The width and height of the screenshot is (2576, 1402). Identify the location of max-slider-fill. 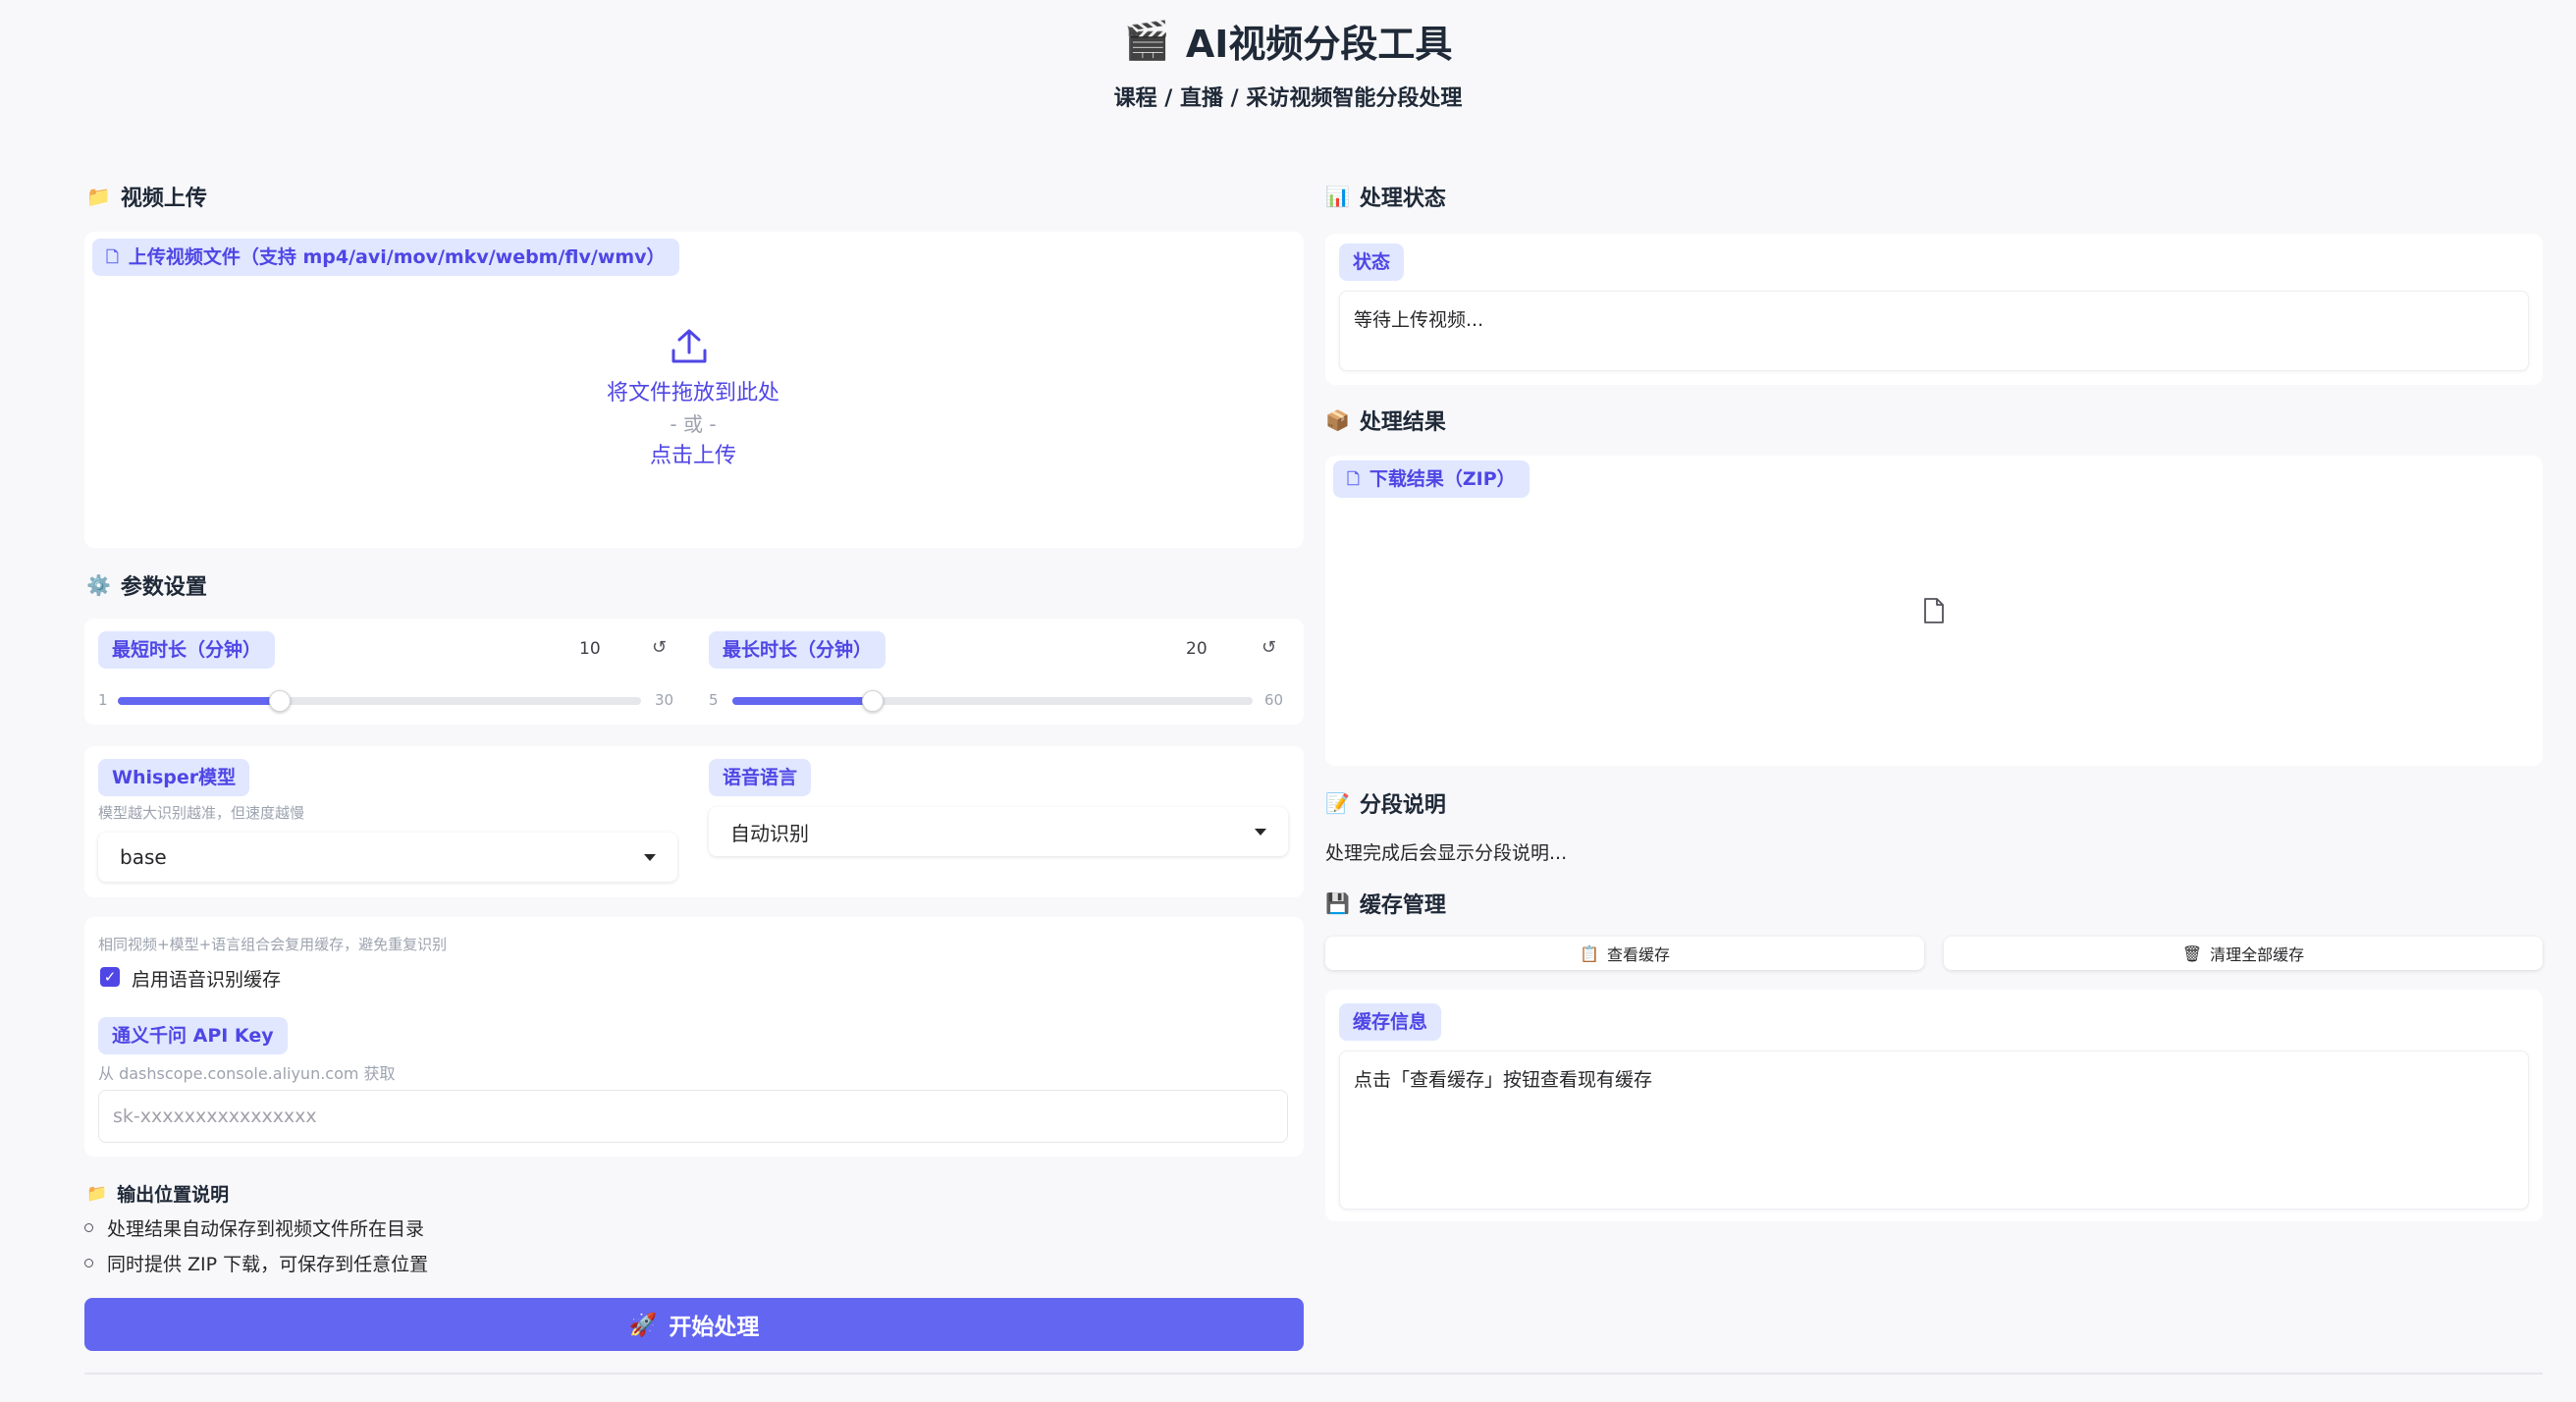
(803, 701).